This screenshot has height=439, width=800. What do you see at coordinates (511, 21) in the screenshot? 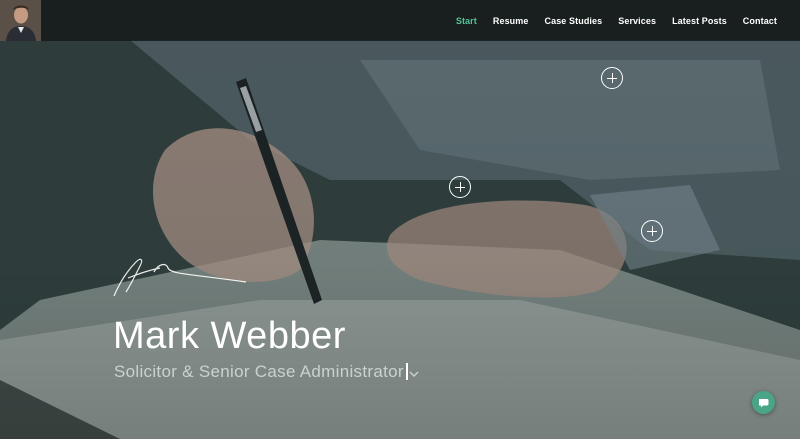
I see `nav-item-resume: Resume` at bounding box center [511, 21].